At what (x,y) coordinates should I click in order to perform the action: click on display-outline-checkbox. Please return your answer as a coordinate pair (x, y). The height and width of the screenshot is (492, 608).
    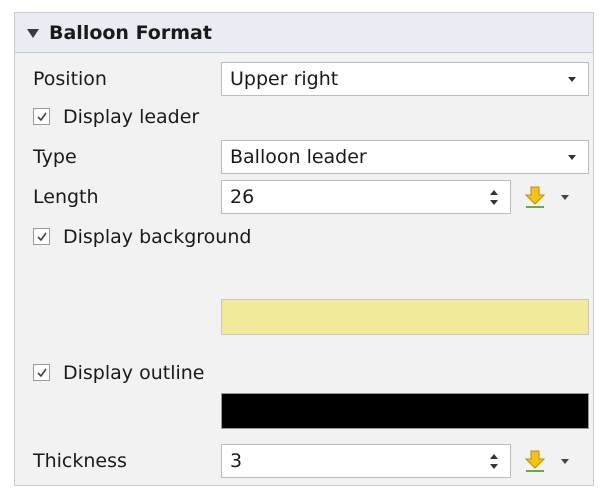
    Looking at the image, I should click on (41, 372).